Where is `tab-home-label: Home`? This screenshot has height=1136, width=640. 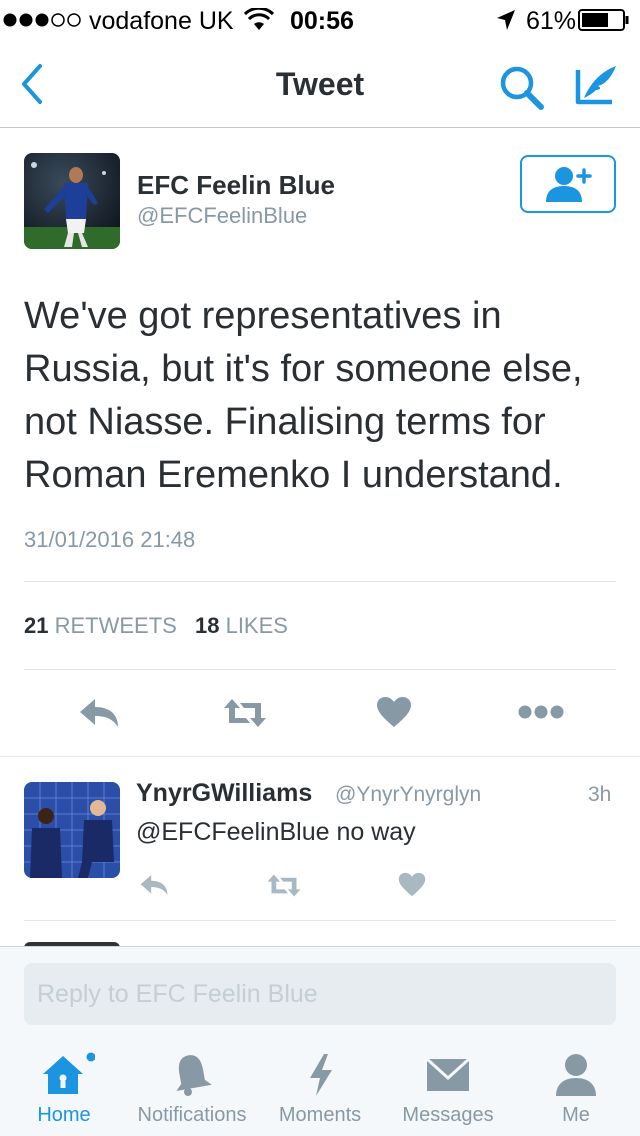 tab-home-label: Home is located at coordinates (64, 1115).